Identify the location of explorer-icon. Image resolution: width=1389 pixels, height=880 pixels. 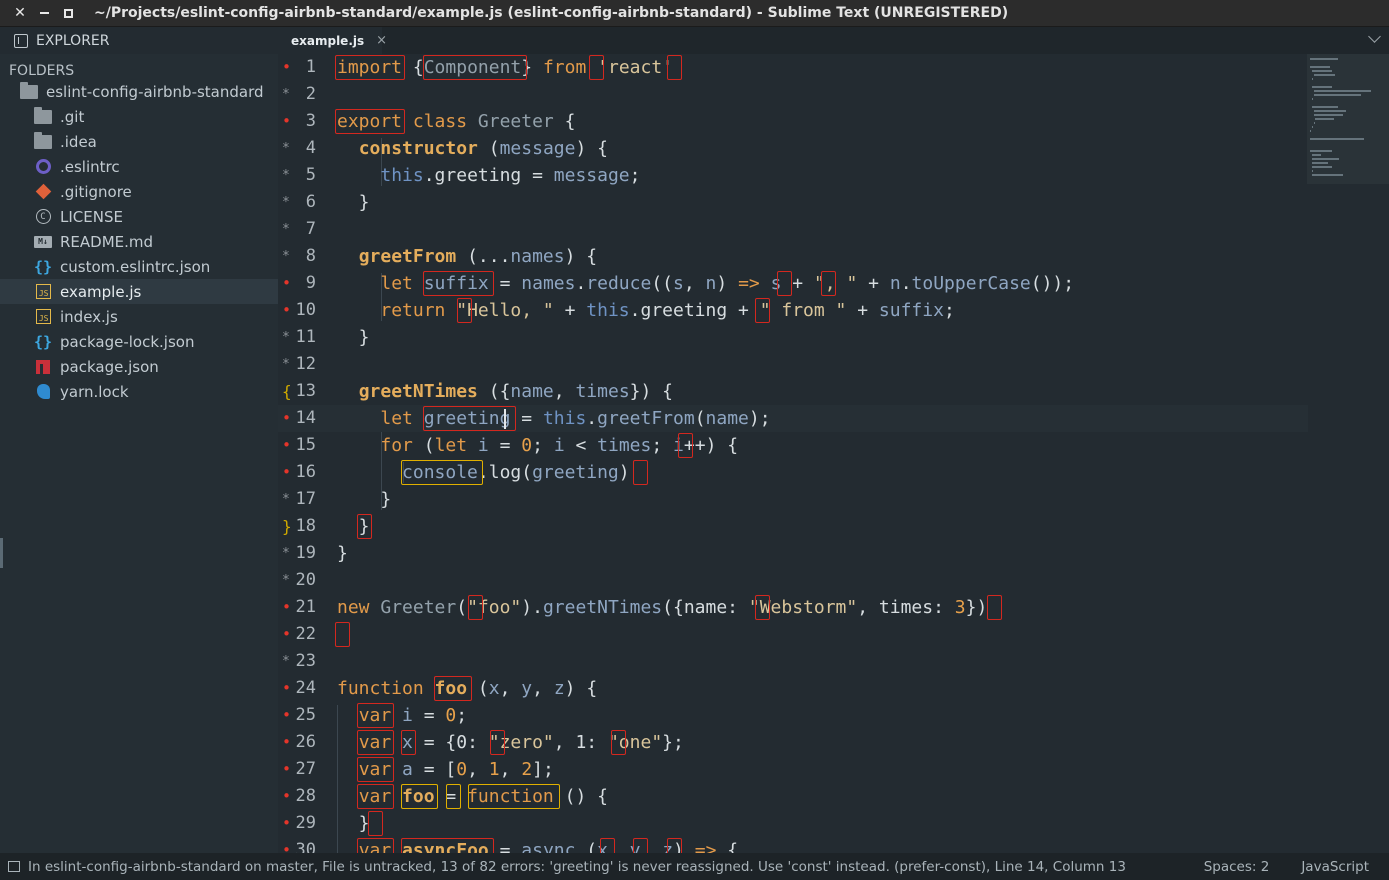
(21, 40).